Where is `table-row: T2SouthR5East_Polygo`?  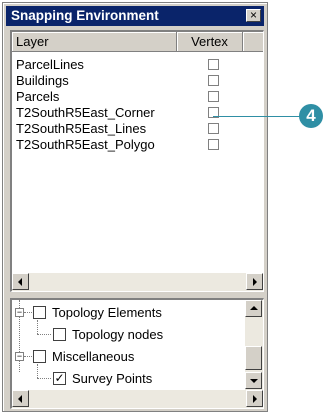 table-row: T2SouthR5East_Polygo is located at coordinates (85, 144).